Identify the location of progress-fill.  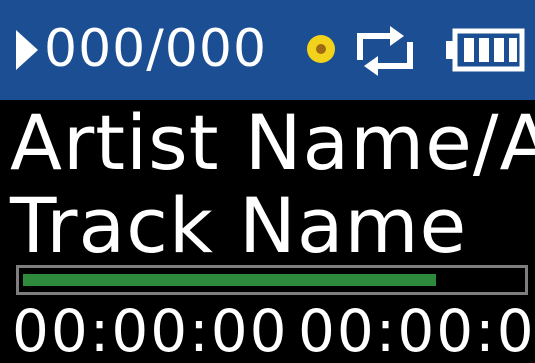
(229, 280).